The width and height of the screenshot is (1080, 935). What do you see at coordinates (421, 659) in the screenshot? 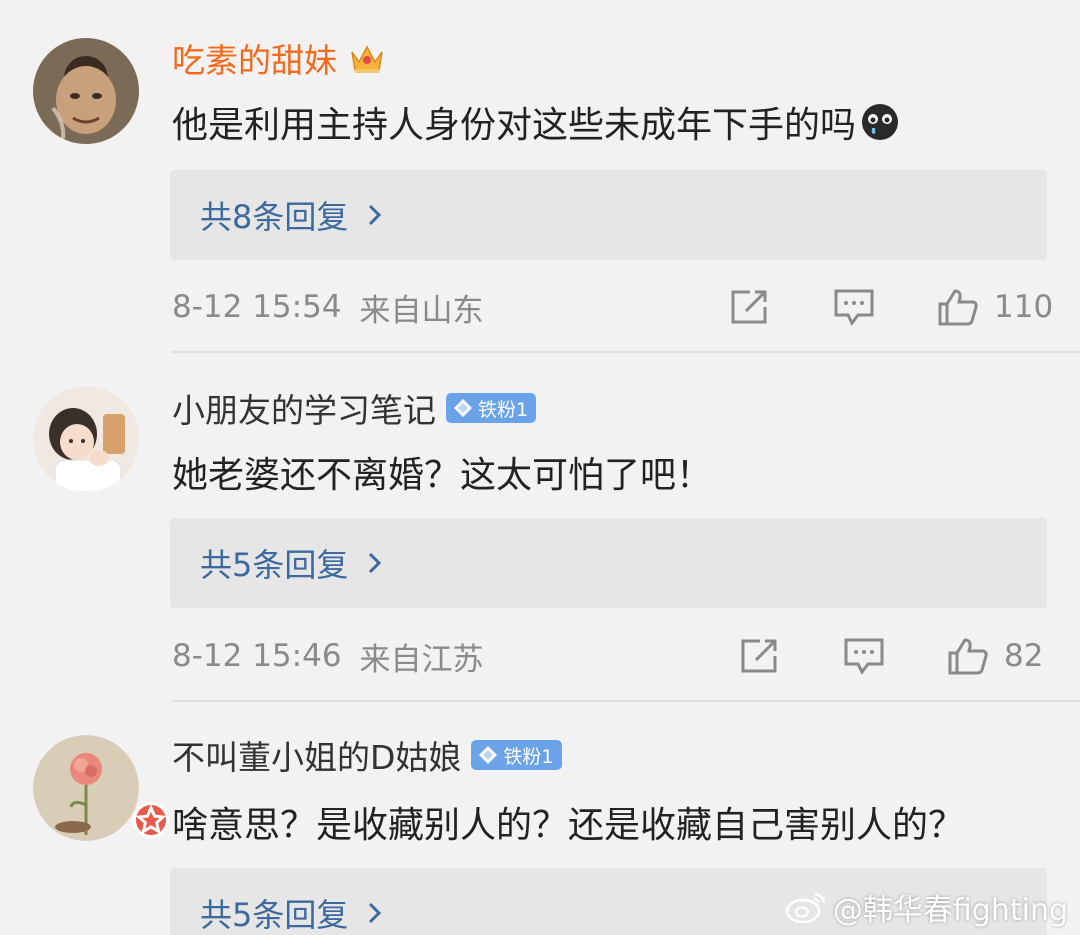
I see `location: 来自江苏` at bounding box center [421, 659].